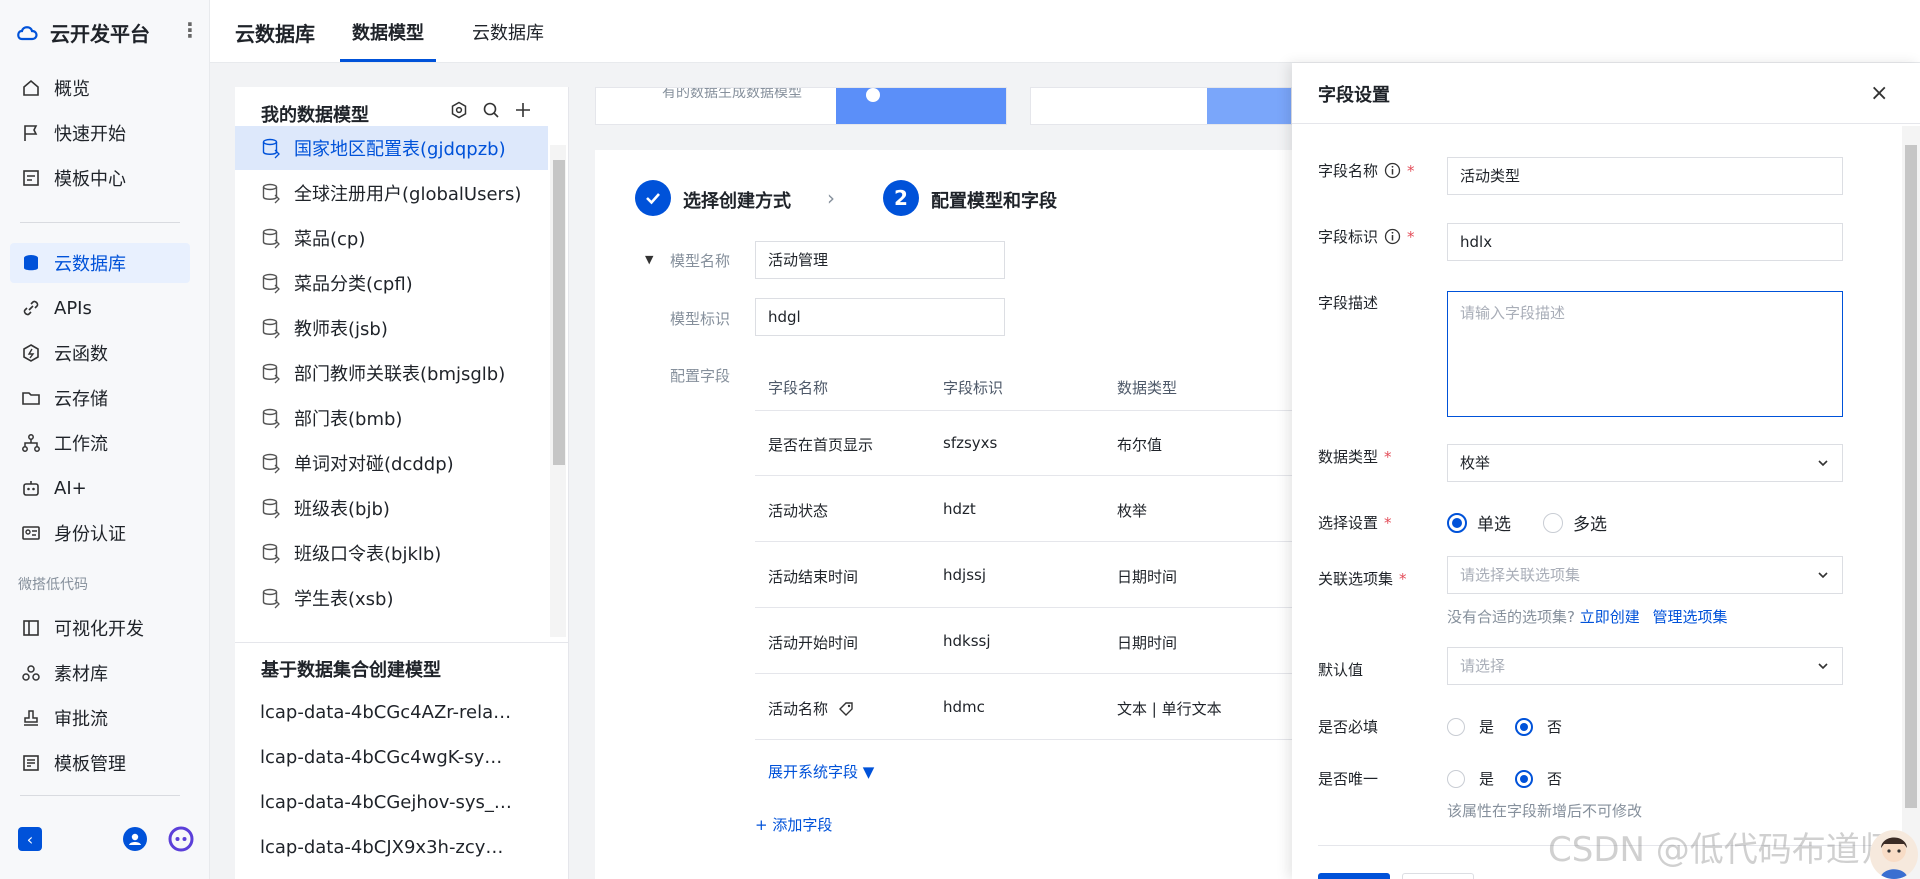 This screenshot has width=1920, height=879. I want to click on radio-multi: 多选, so click(1575, 522).